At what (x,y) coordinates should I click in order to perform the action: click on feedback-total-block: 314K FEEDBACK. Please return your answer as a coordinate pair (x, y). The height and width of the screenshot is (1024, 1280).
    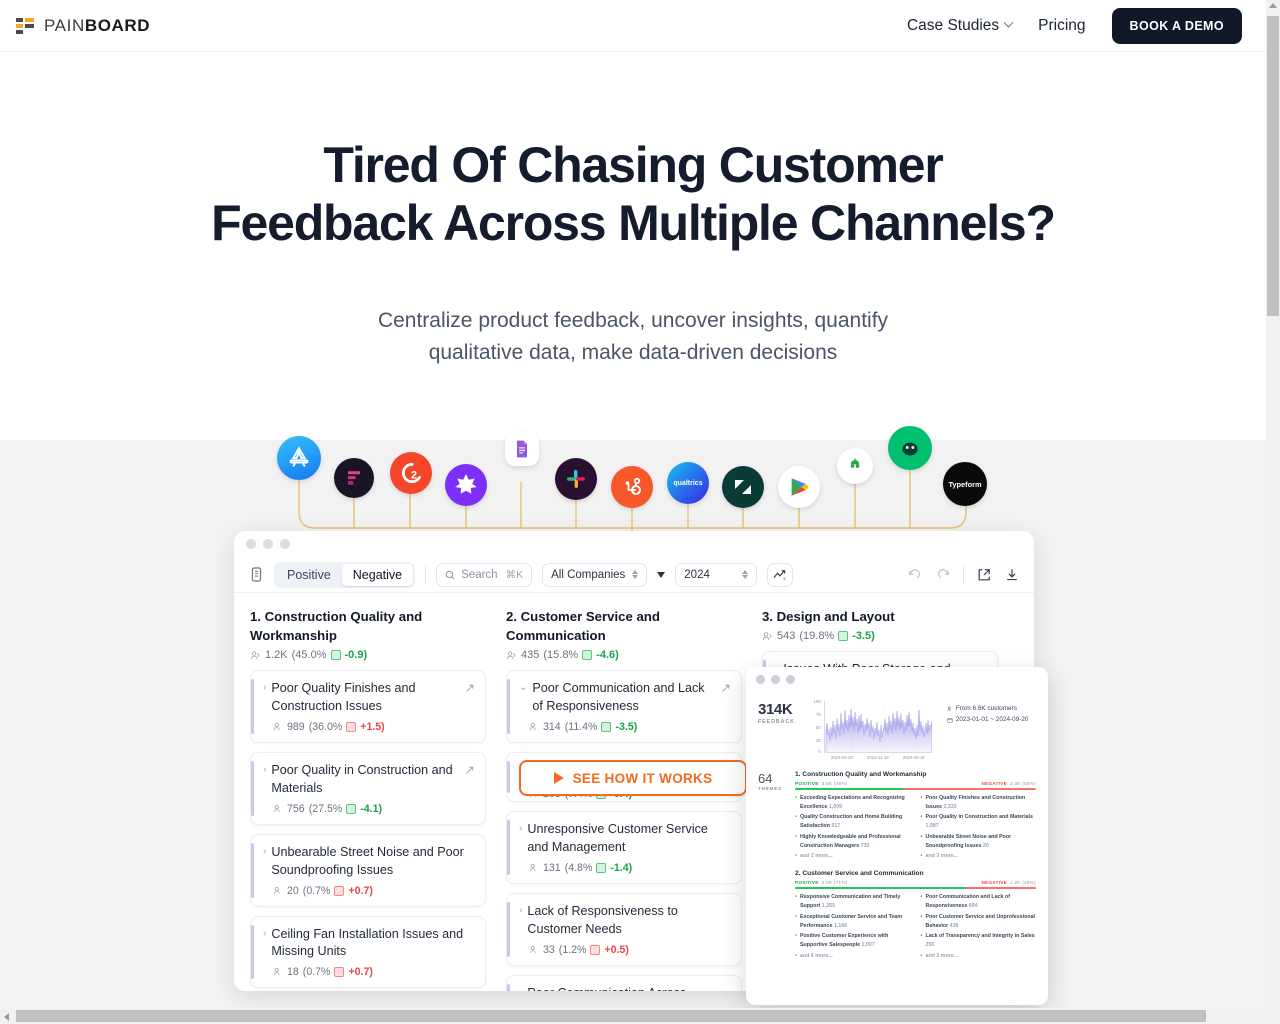
    Looking at the image, I should click on (776, 732).